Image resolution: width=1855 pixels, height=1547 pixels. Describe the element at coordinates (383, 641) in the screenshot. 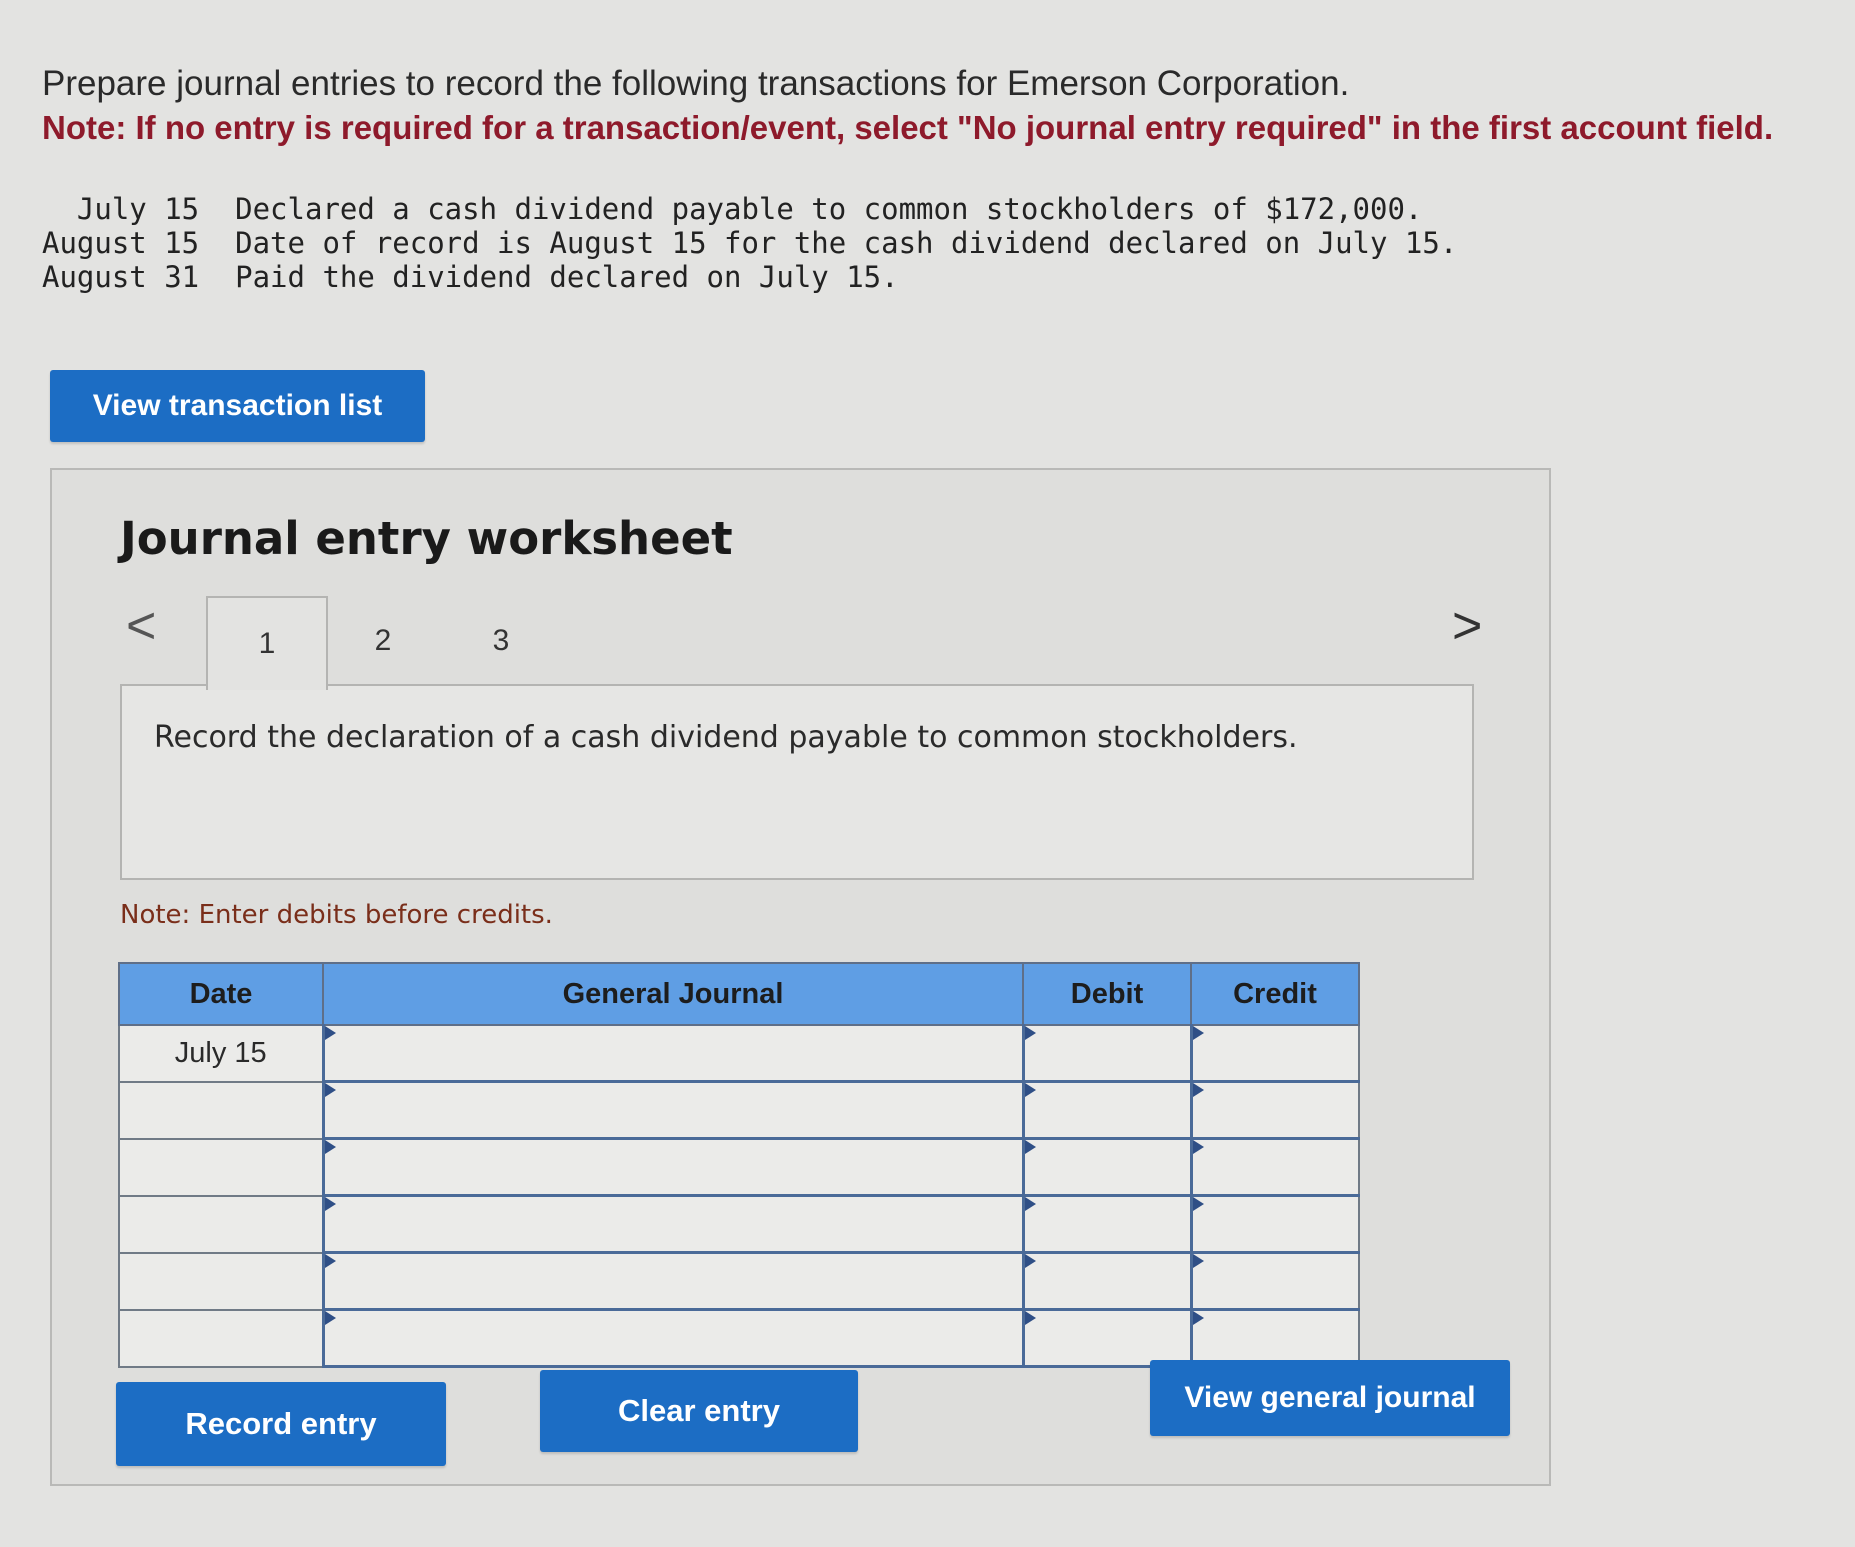

I see `tab-2: 2` at that location.